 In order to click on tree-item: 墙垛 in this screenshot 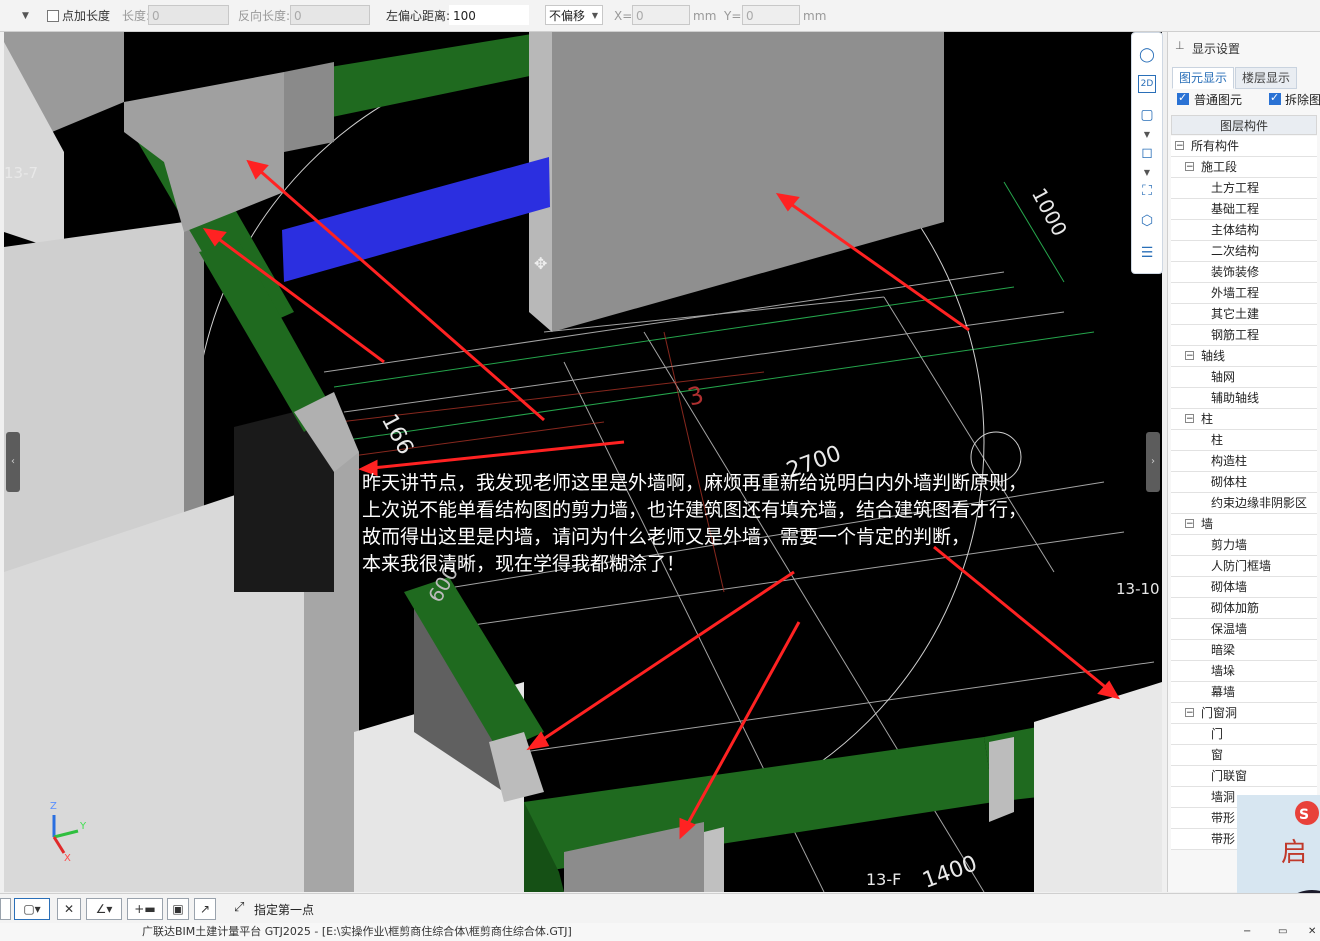, I will do `click(1244, 671)`.